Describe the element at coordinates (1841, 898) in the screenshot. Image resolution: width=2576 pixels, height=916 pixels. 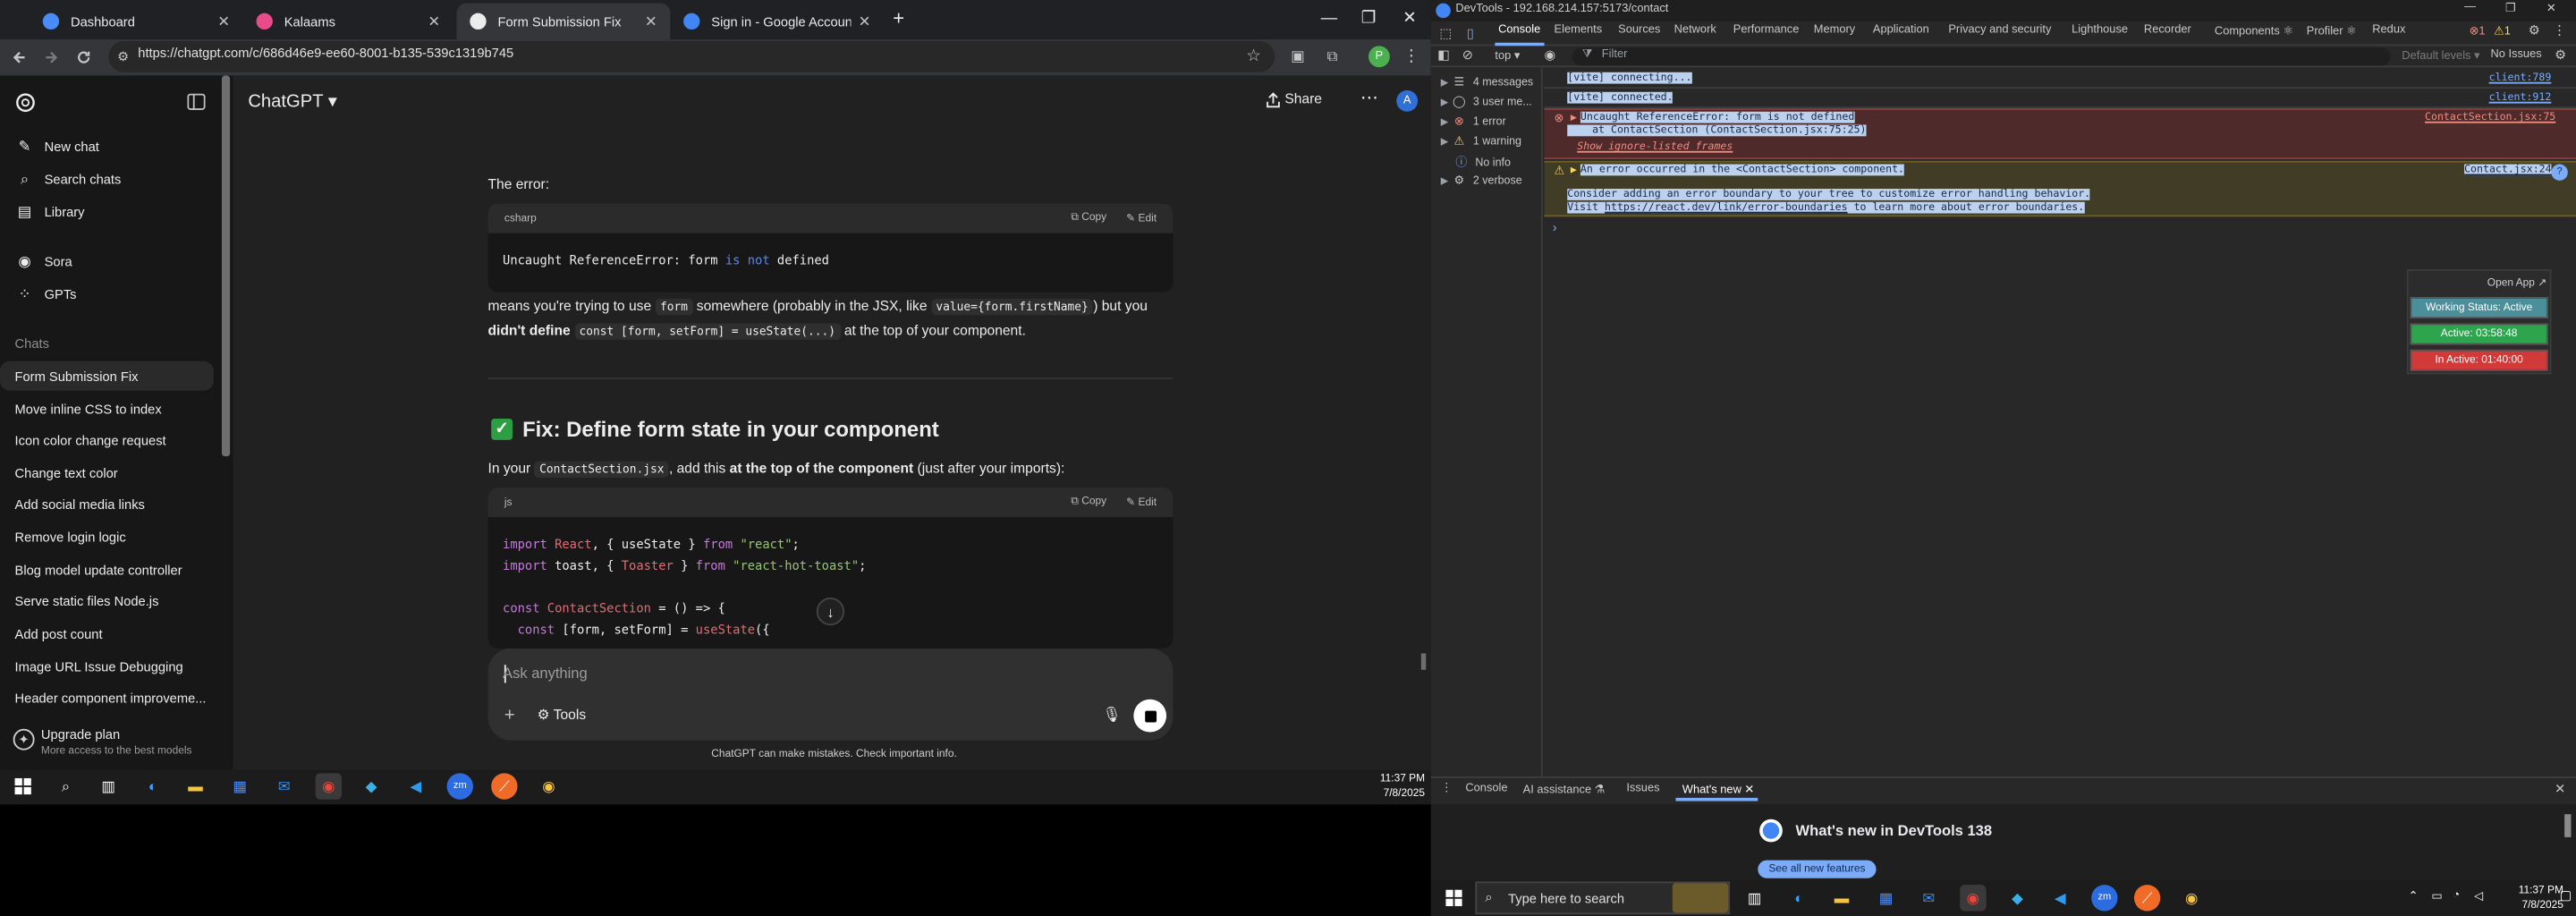
I see `file-explorer-icon: ▬` at that location.